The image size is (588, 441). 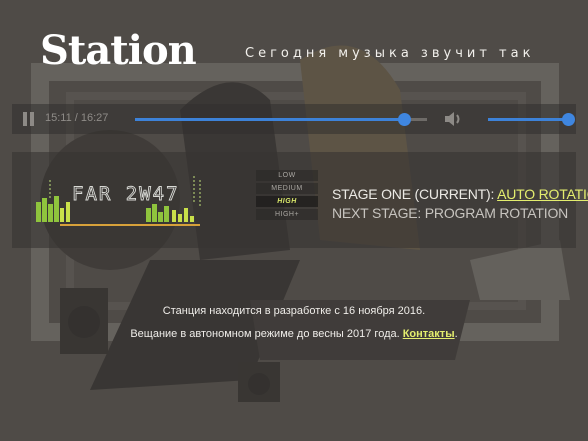 I want to click on time-display: 15:11 / 16:27, so click(x=77, y=118).